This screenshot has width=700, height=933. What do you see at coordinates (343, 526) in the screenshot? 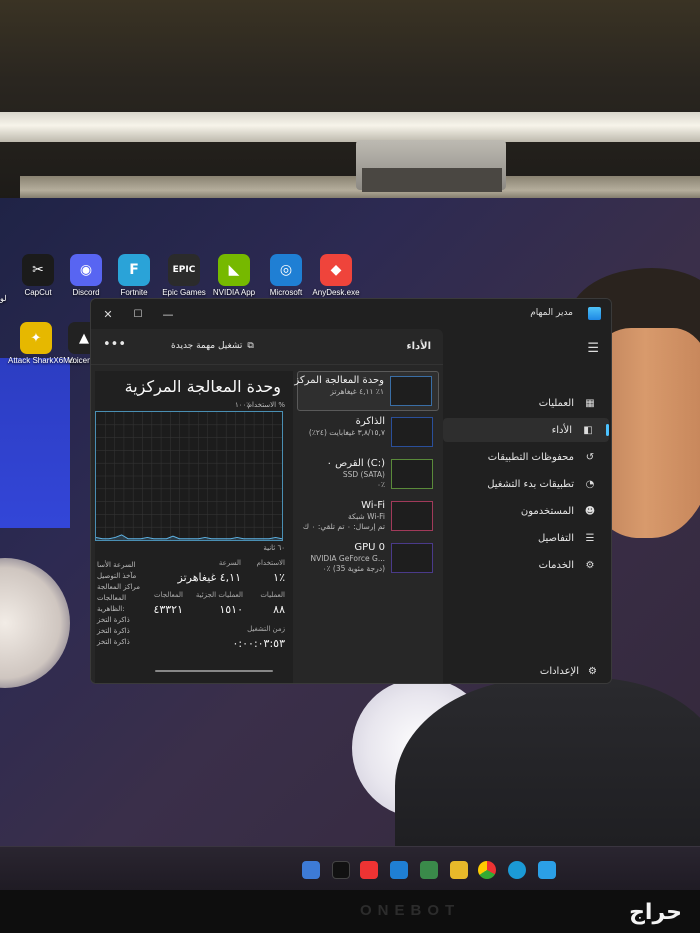
I see `resource-subtitle-2: تم إرسال: ٠ تم تلقي: ٠ ك` at bounding box center [343, 526].